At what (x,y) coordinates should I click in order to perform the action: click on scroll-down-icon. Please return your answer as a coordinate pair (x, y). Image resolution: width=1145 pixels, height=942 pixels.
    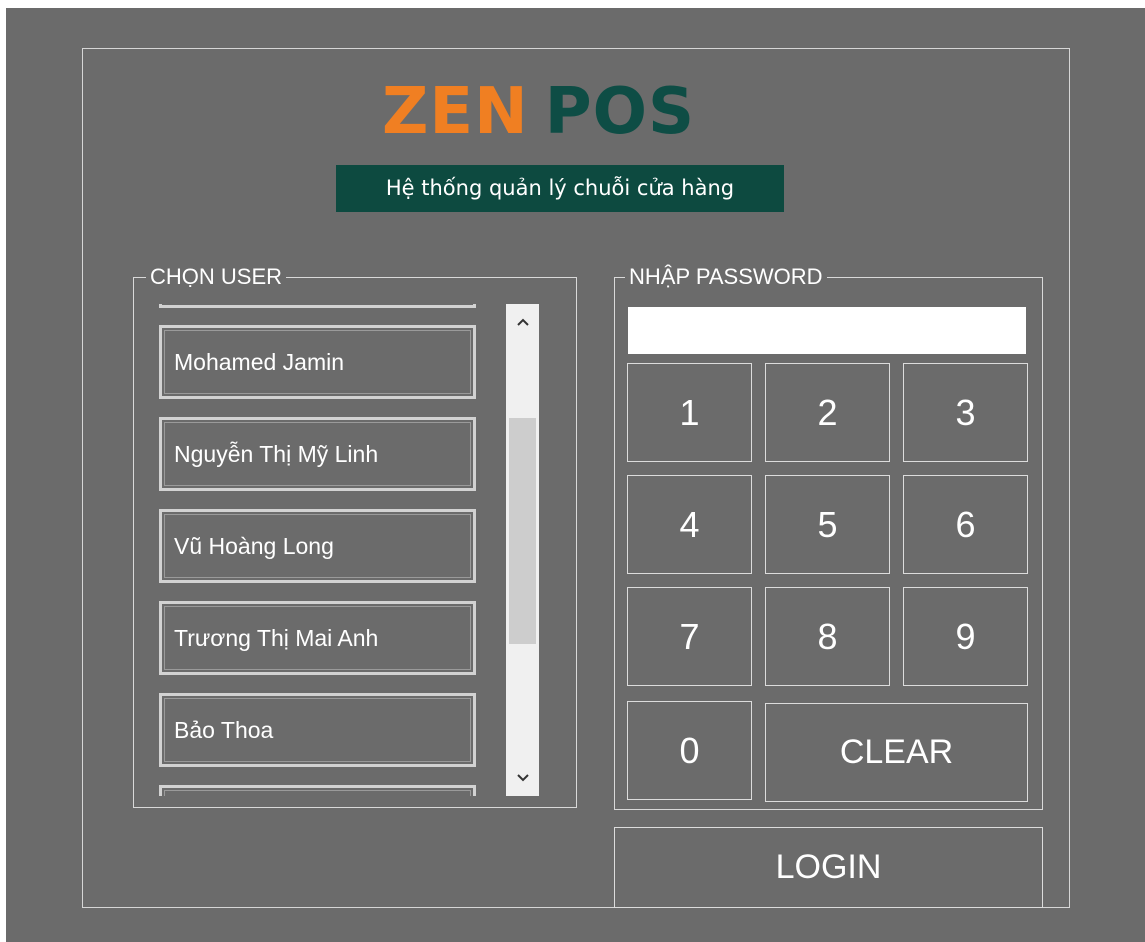
    Looking at the image, I should click on (522, 779).